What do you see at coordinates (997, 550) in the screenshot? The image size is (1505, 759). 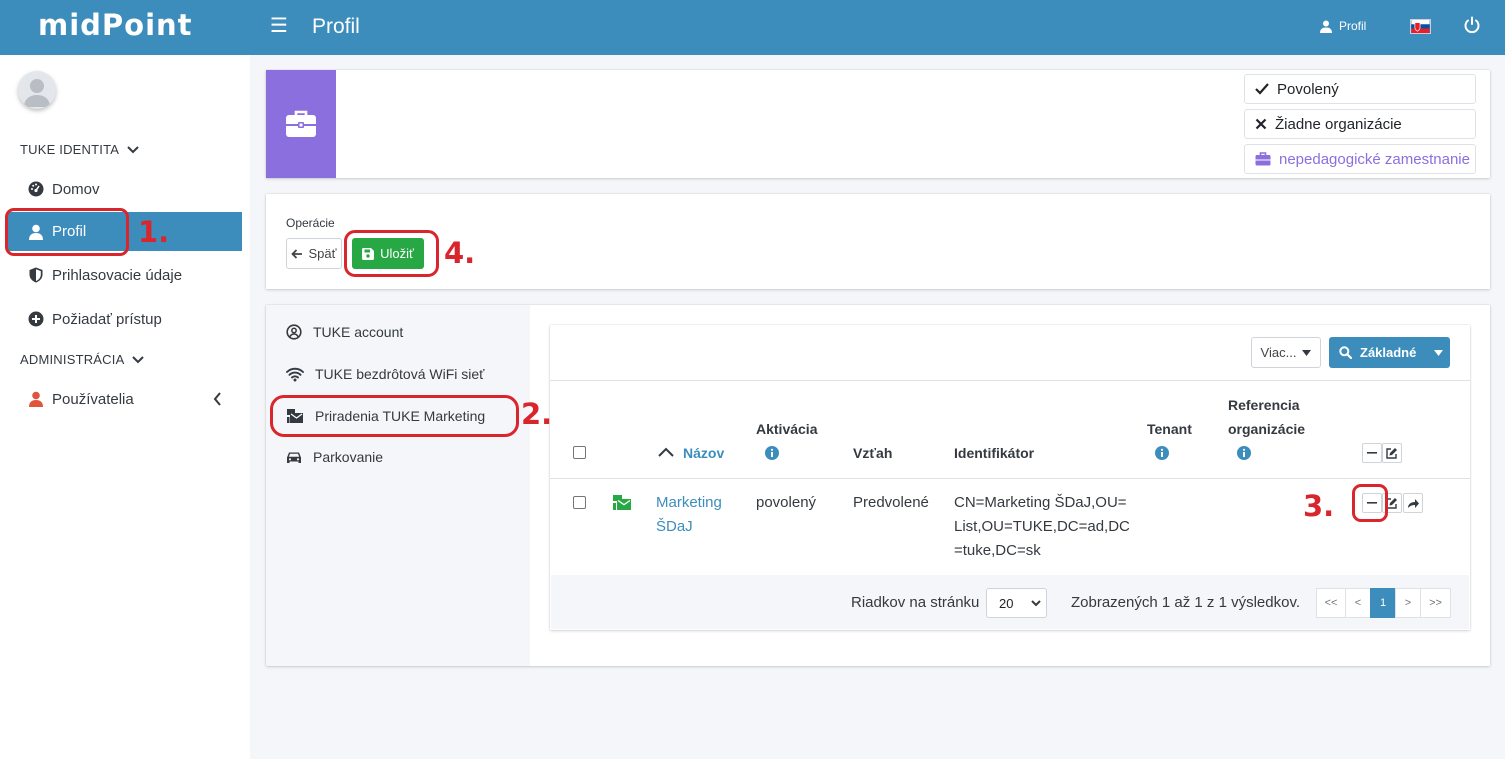 I see `identifier-line: =tuke,DC=sk` at bounding box center [997, 550].